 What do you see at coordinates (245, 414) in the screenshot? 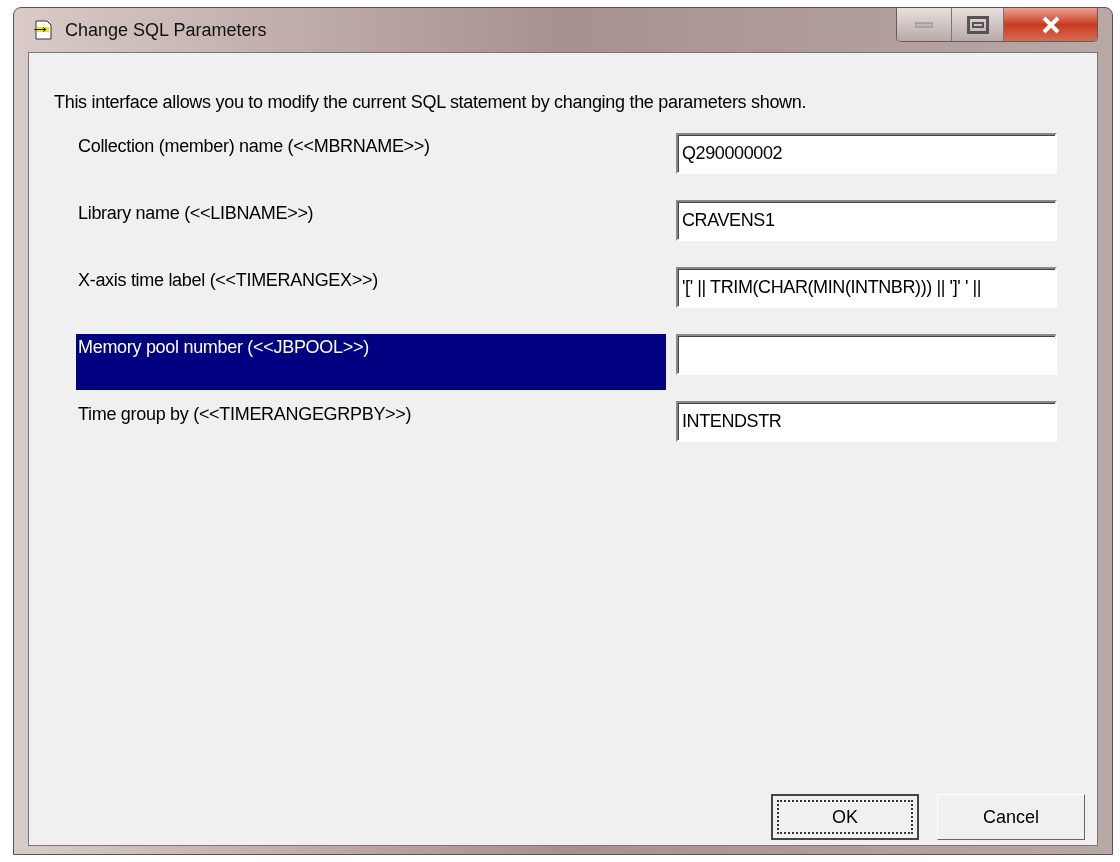
I see `parameter-label: Time group by (<<TIMERANGEGRPBY>>)` at bounding box center [245, 414].